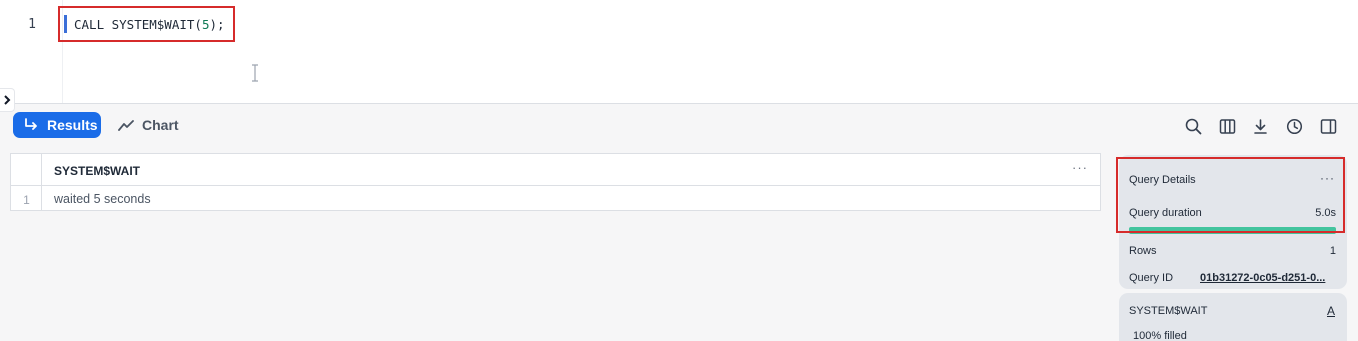  What do you see at coordinates (1160, 335) in the screenshot?
I see `filled-percentage: 100% filled` at bounding box center [1160, 335].